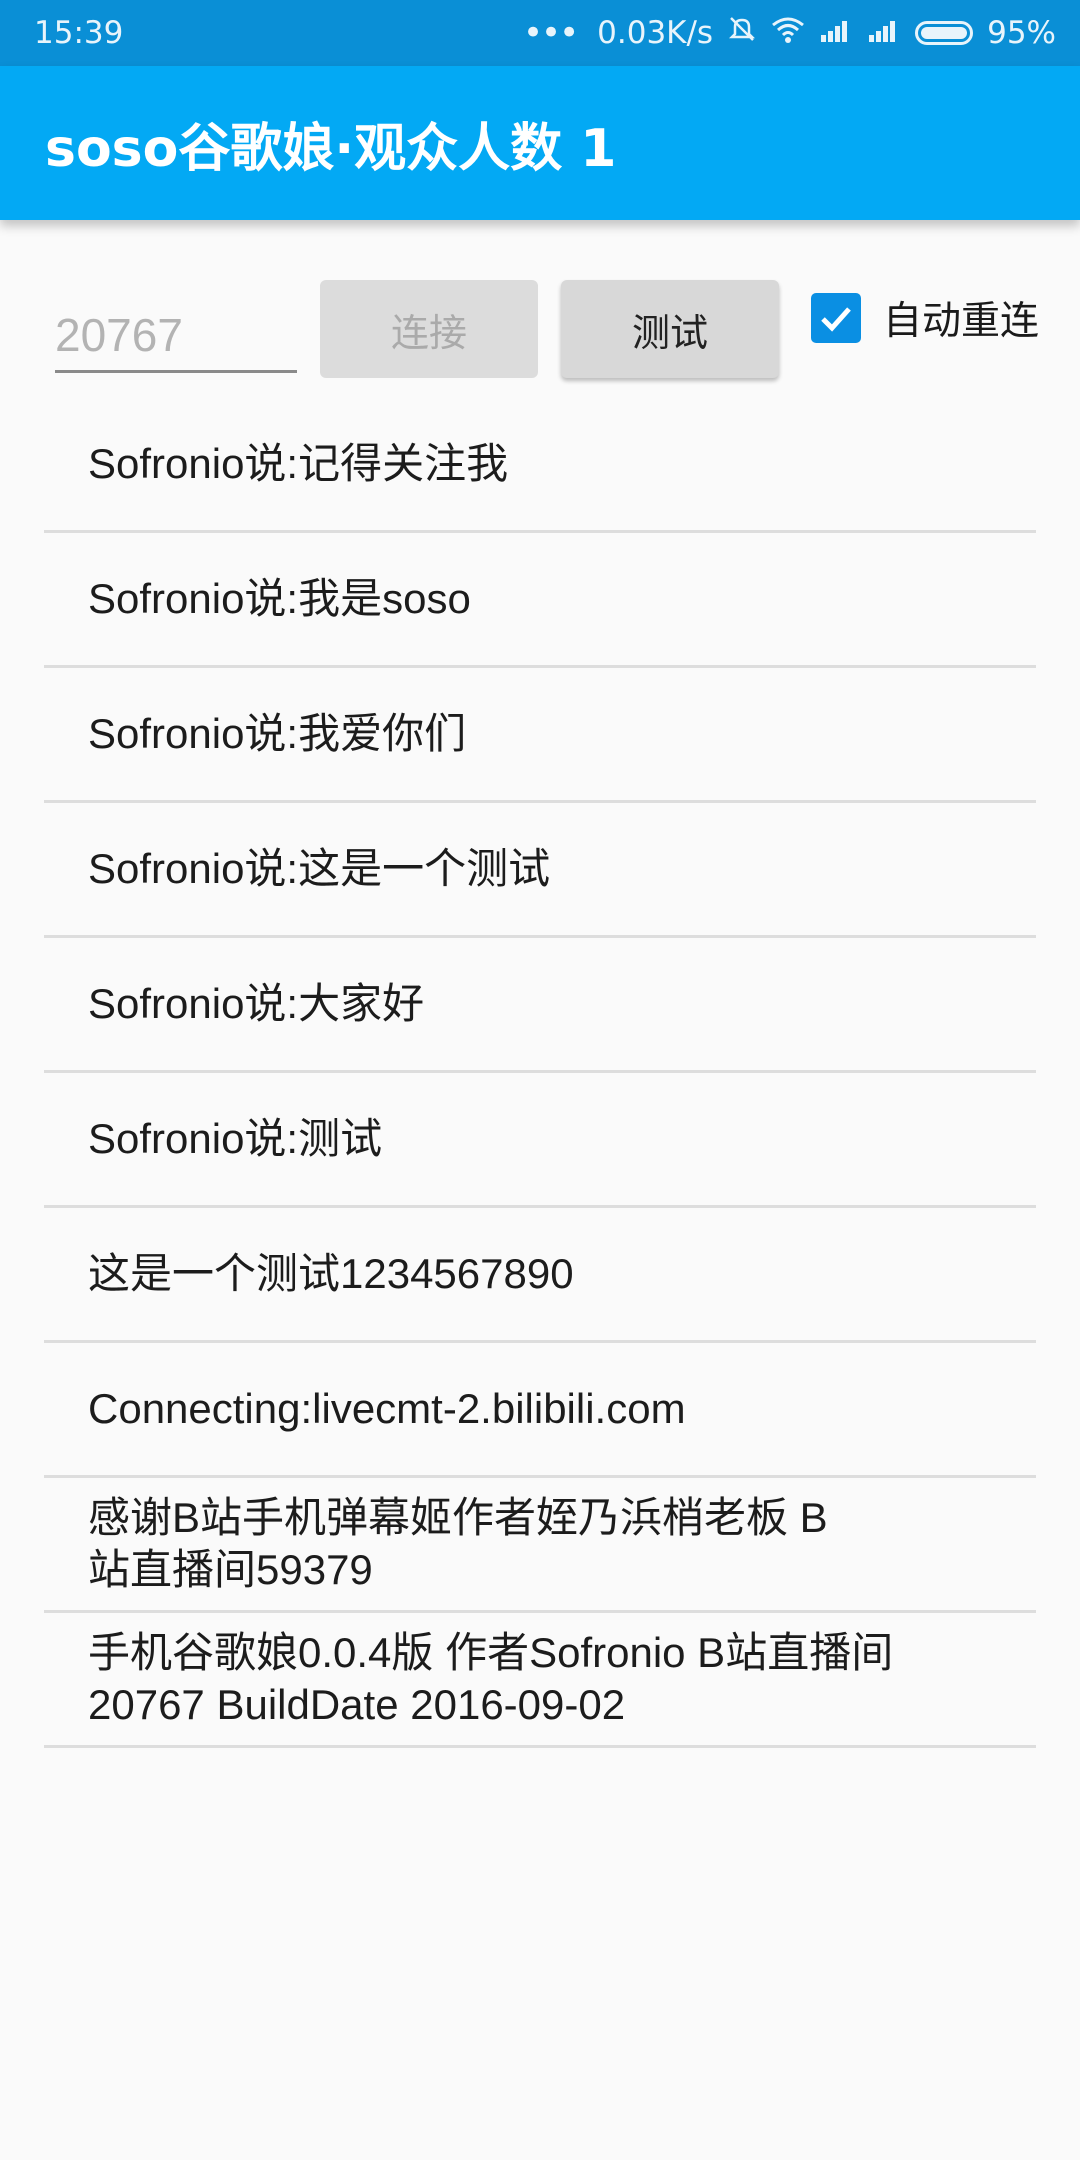 The height and width of the screenshot is (2160, 1080). Describe the element at coordinates (79, 33) in the screenshot. I see `status-time: 15:39` at that location.